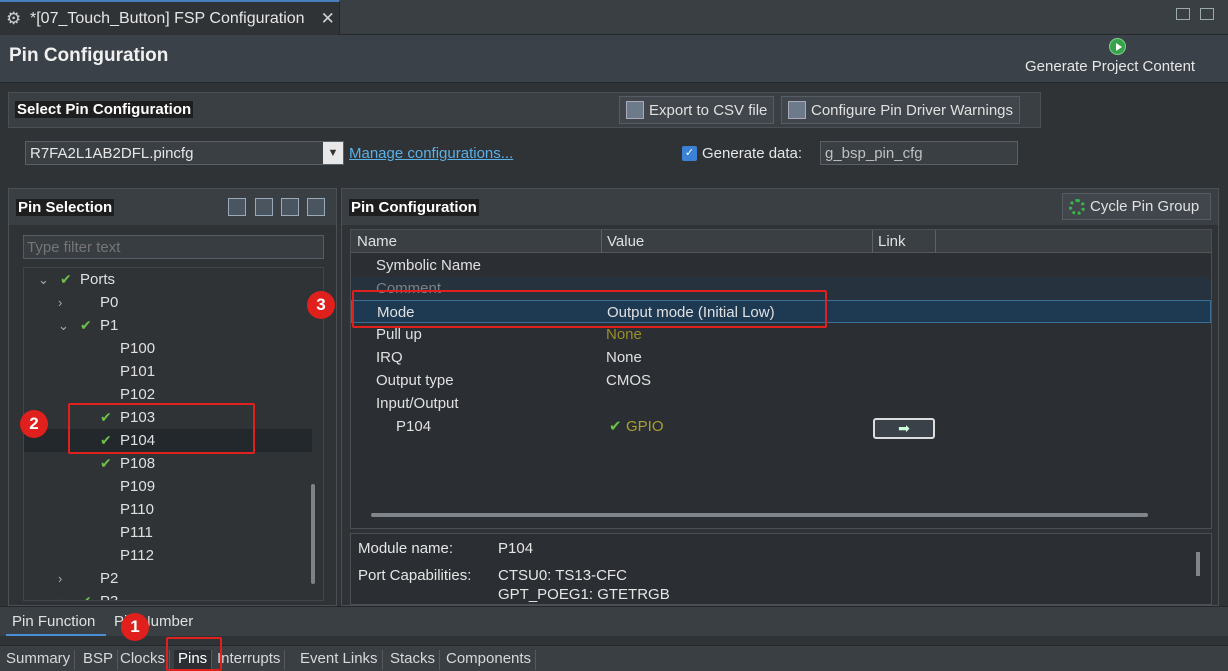 The height and width of the screenshot is (671, 1228). I want to click on property-name: Input/Output, so click(417, 403).